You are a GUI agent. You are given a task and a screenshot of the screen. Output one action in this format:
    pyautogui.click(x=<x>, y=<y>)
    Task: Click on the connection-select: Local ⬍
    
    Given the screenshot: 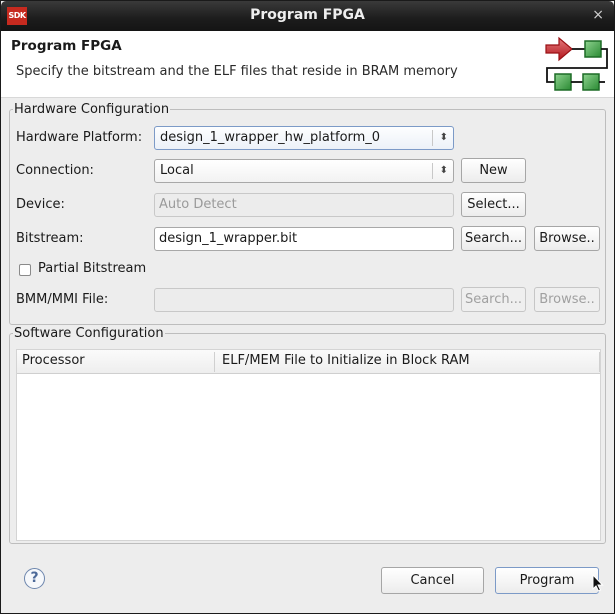 What is the action you would take?
    pyautogui.click(x=304, y=171)
    